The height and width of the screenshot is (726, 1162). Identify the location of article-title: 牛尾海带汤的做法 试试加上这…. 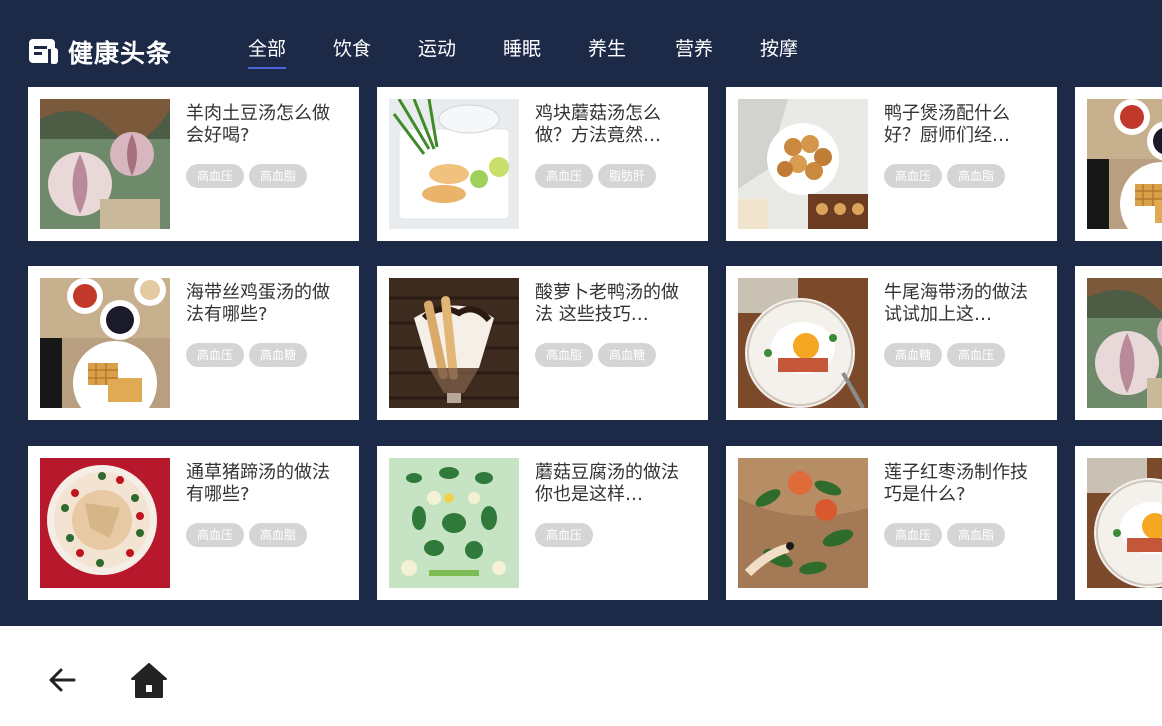
(956, 303).